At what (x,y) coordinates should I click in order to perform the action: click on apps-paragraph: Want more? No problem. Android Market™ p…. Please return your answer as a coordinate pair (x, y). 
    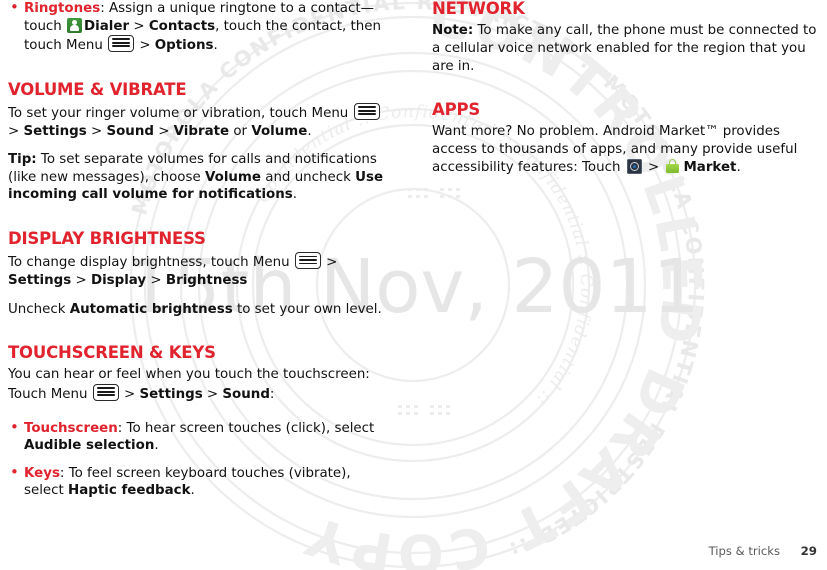
    Looking at the image, I should click on (626, 149).